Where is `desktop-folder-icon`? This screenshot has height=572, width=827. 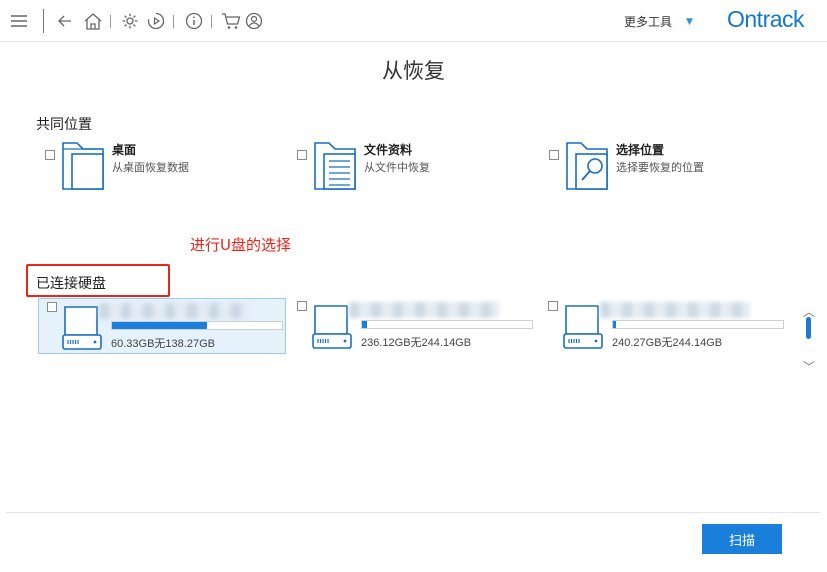 desktop-folder-icon is located at coordinates (83, 166).